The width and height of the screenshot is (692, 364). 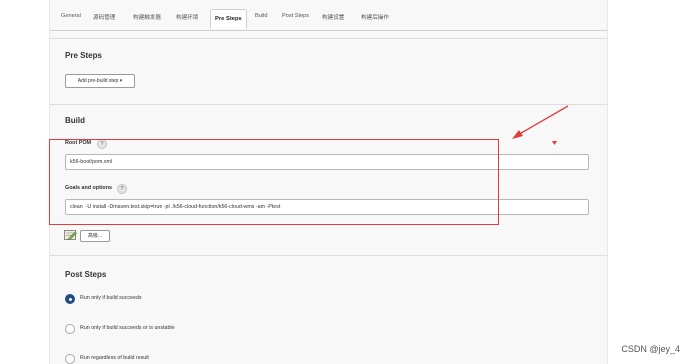 I want to click on tab-build-settings: 构建设置, so click(x=333, y=17).